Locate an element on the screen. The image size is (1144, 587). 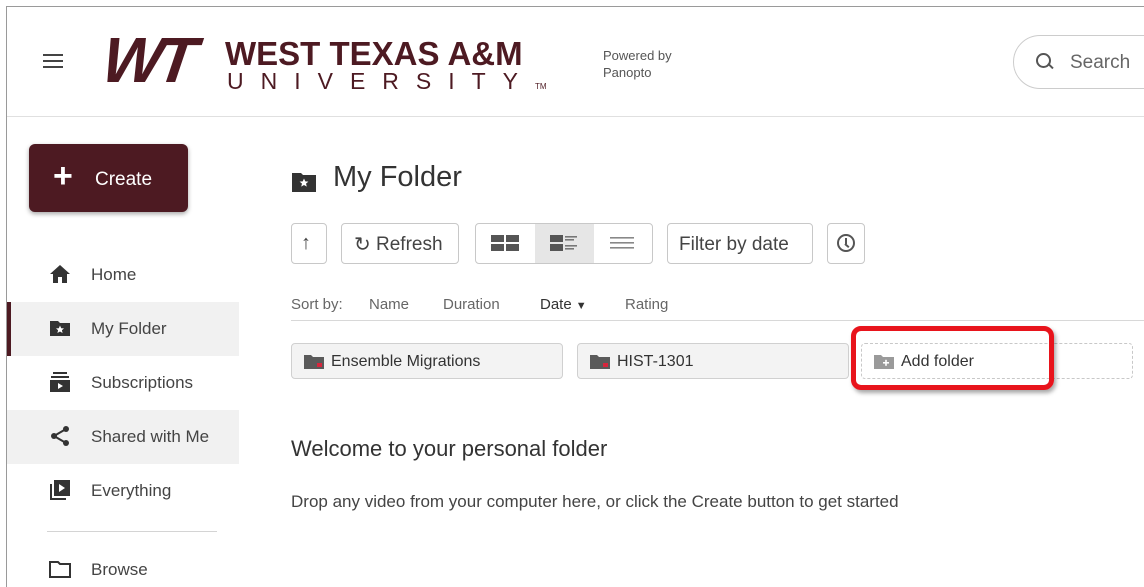
sort-date-label: Date is located at coordinates (556, 304).